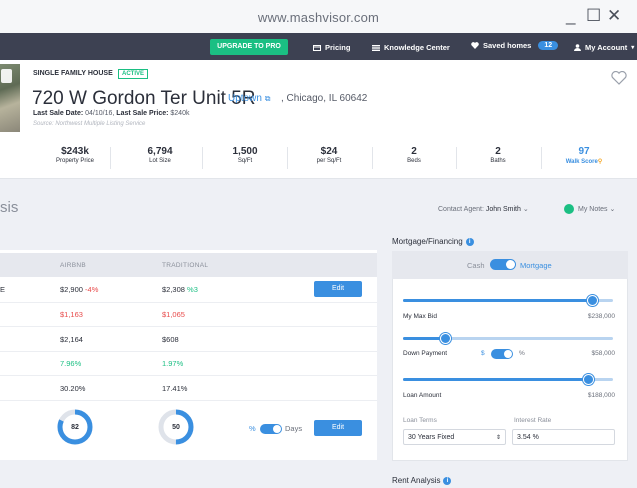  Describe the element at coordinates (3, 289) in the screenshot. I see `row-label: E` at that location.